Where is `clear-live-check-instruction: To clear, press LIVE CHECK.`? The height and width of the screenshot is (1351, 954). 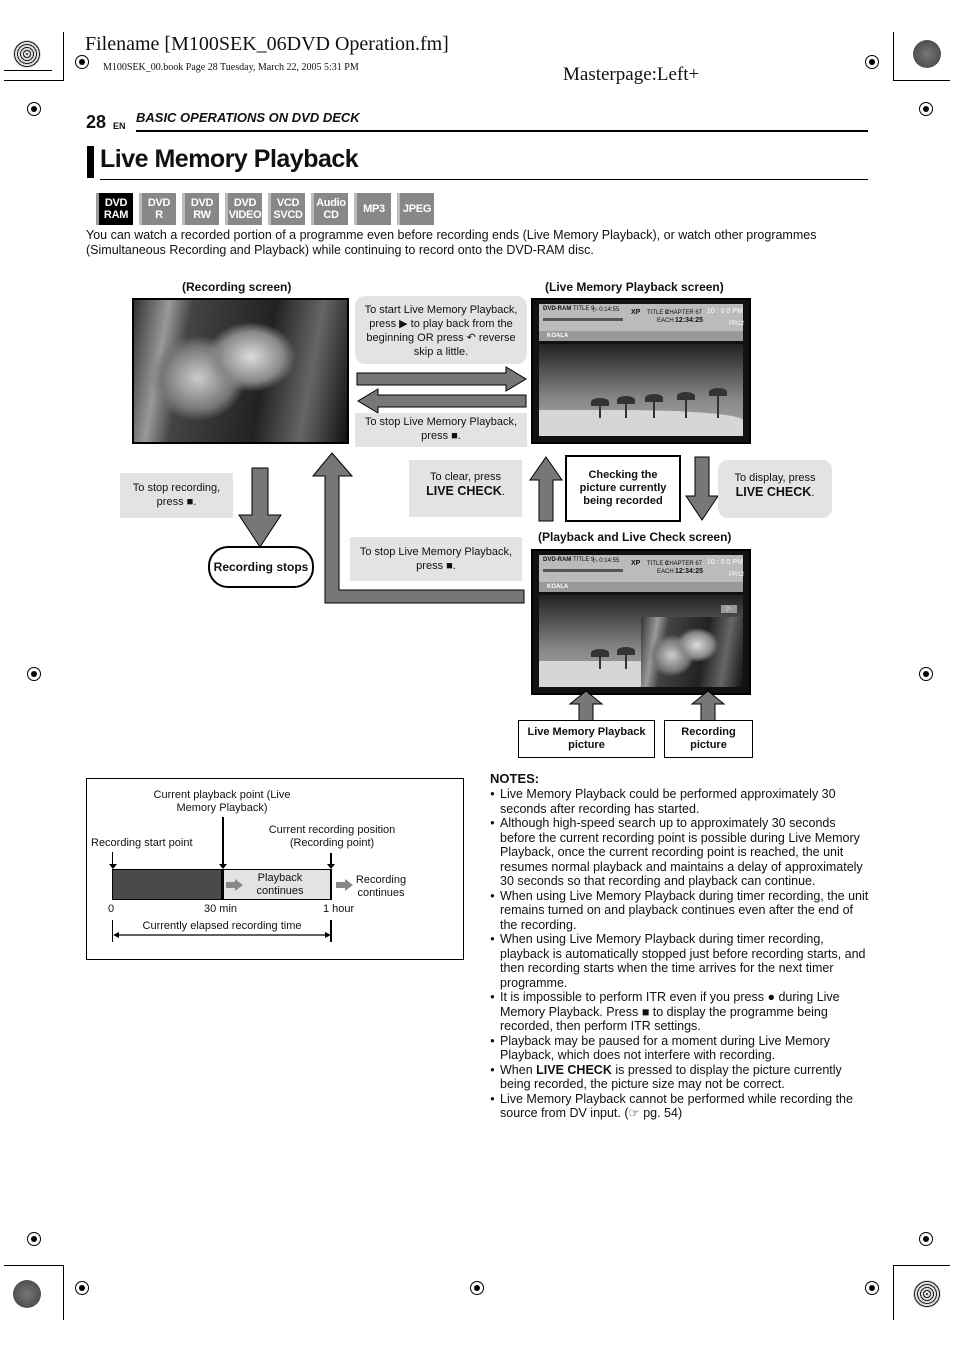
clear-live-check-instruction: To clear, press LIVE CHECK. is located at coordinates (465, 488).